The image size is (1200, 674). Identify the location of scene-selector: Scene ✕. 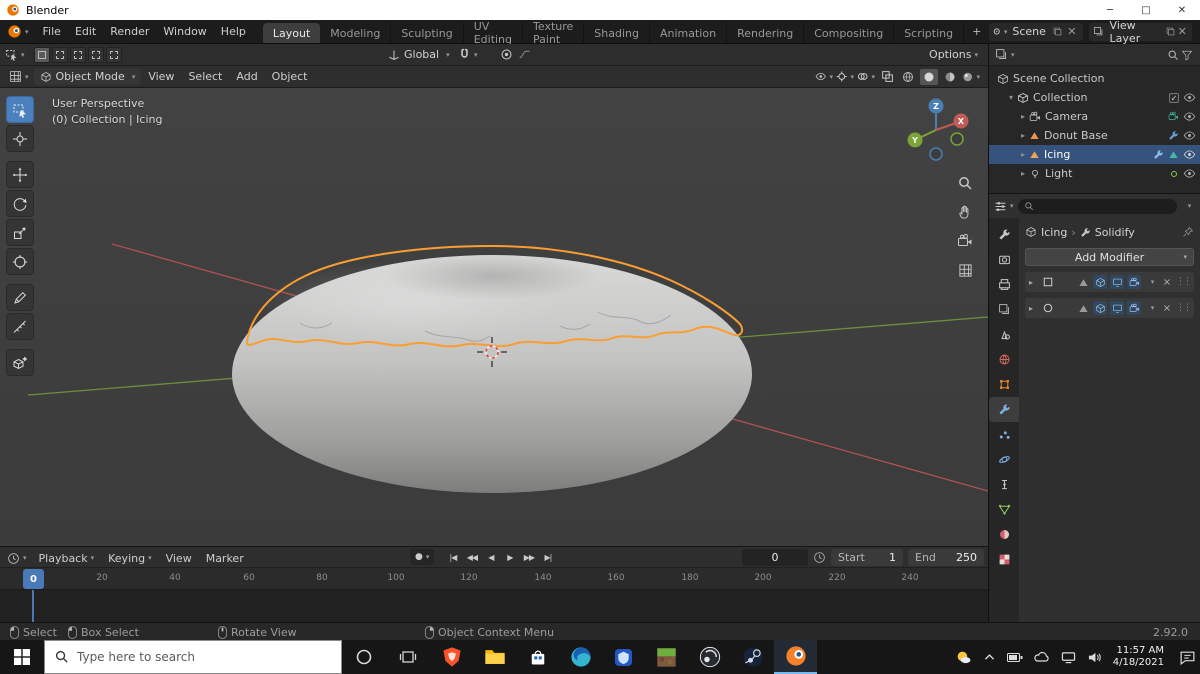
(1036, 31).